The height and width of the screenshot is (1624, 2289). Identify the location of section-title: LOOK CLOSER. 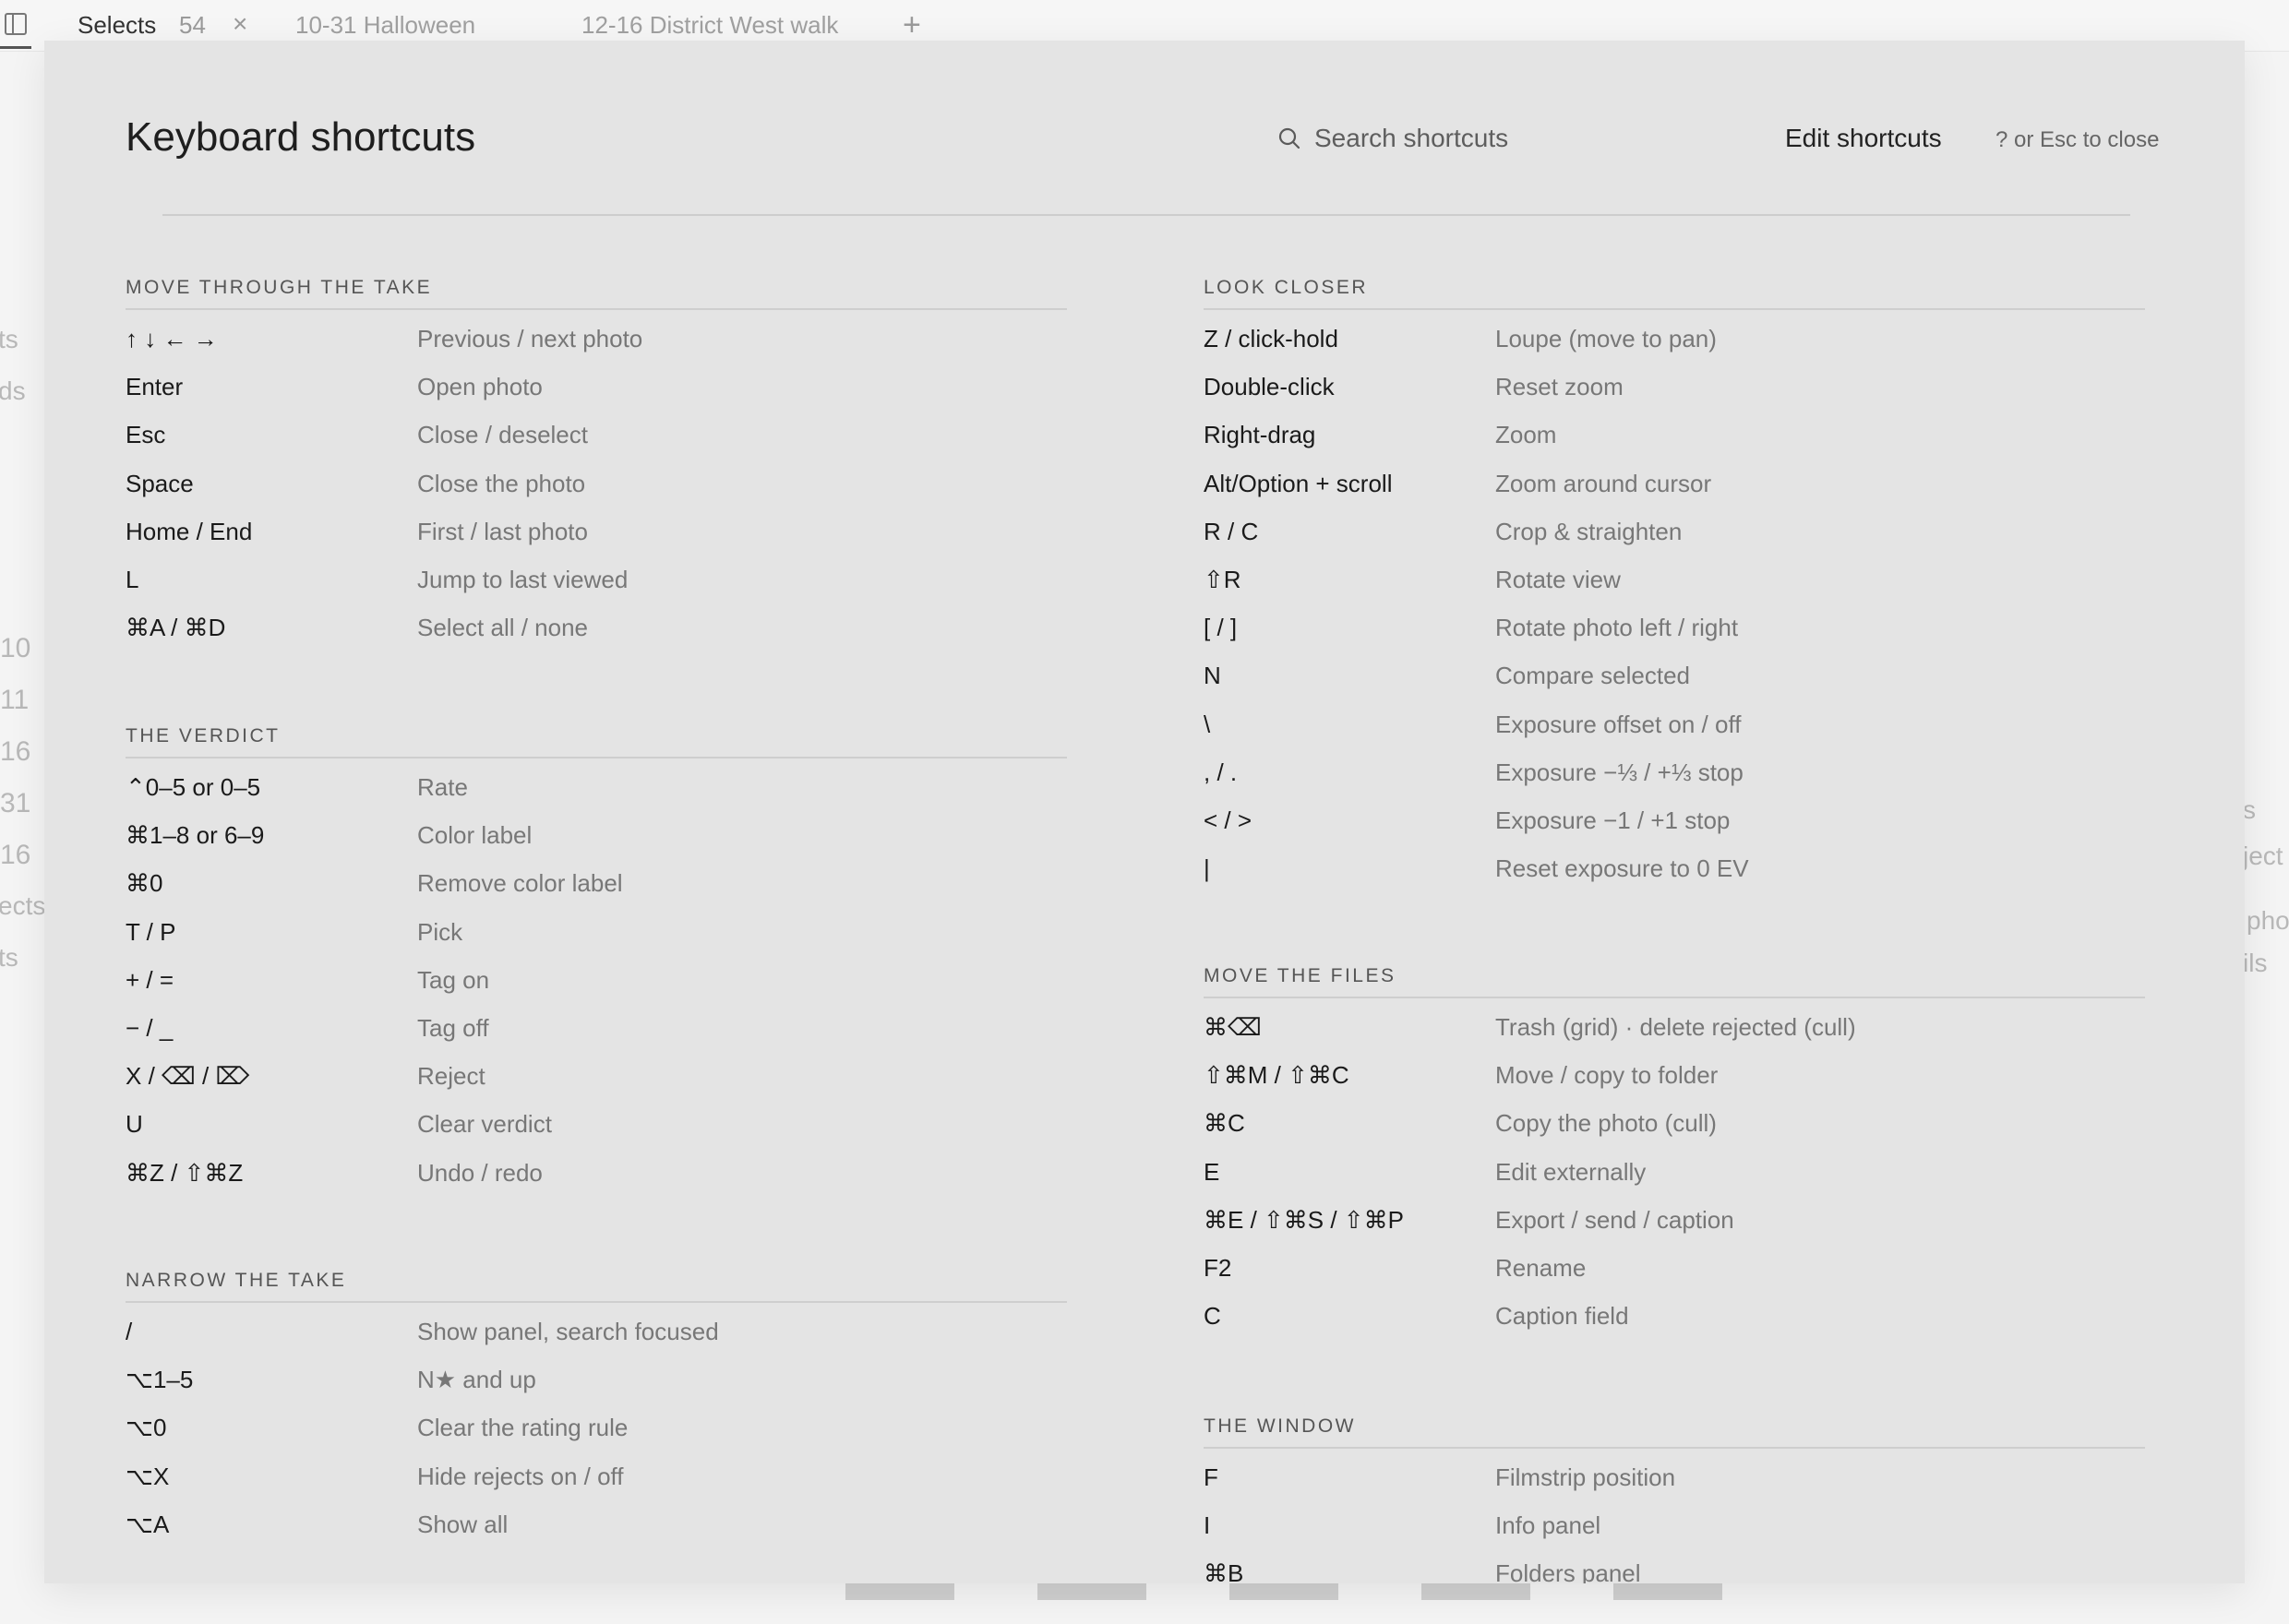
(1286, 287).